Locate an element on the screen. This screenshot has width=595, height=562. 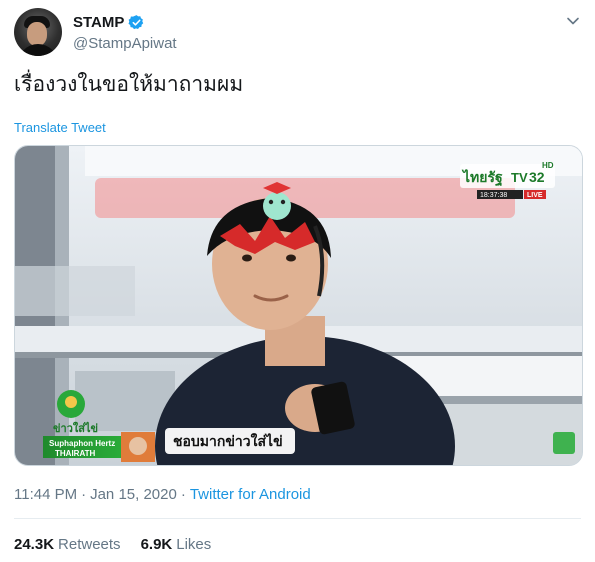
retweets-stat: 24.3K Retweets is located at coordinates (67, 544).